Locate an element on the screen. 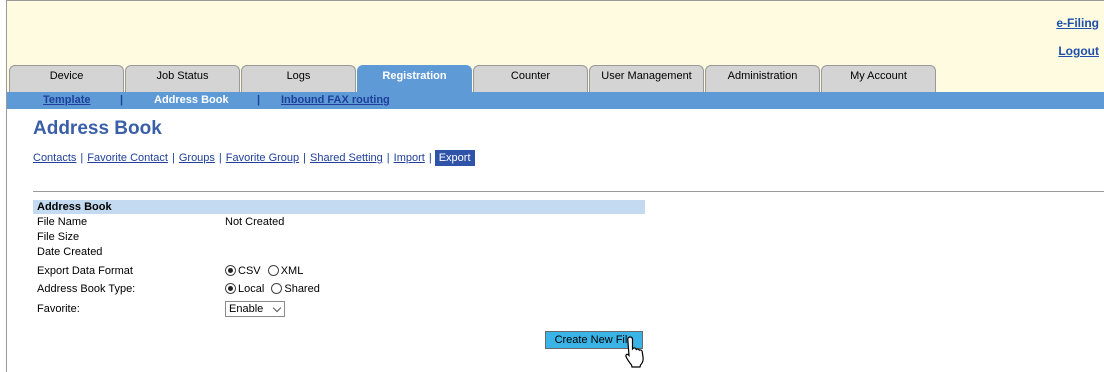 The height and width of the screenshot is (372, 1104). section-header: Address Book is located at coordinates (339, 207).